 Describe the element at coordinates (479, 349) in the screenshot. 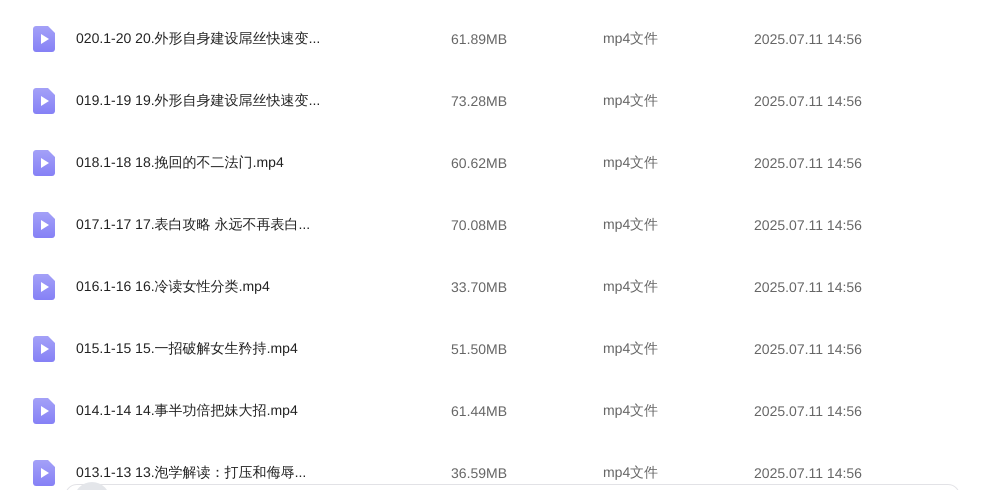

I see `file-size: 51.50MB` at that location.